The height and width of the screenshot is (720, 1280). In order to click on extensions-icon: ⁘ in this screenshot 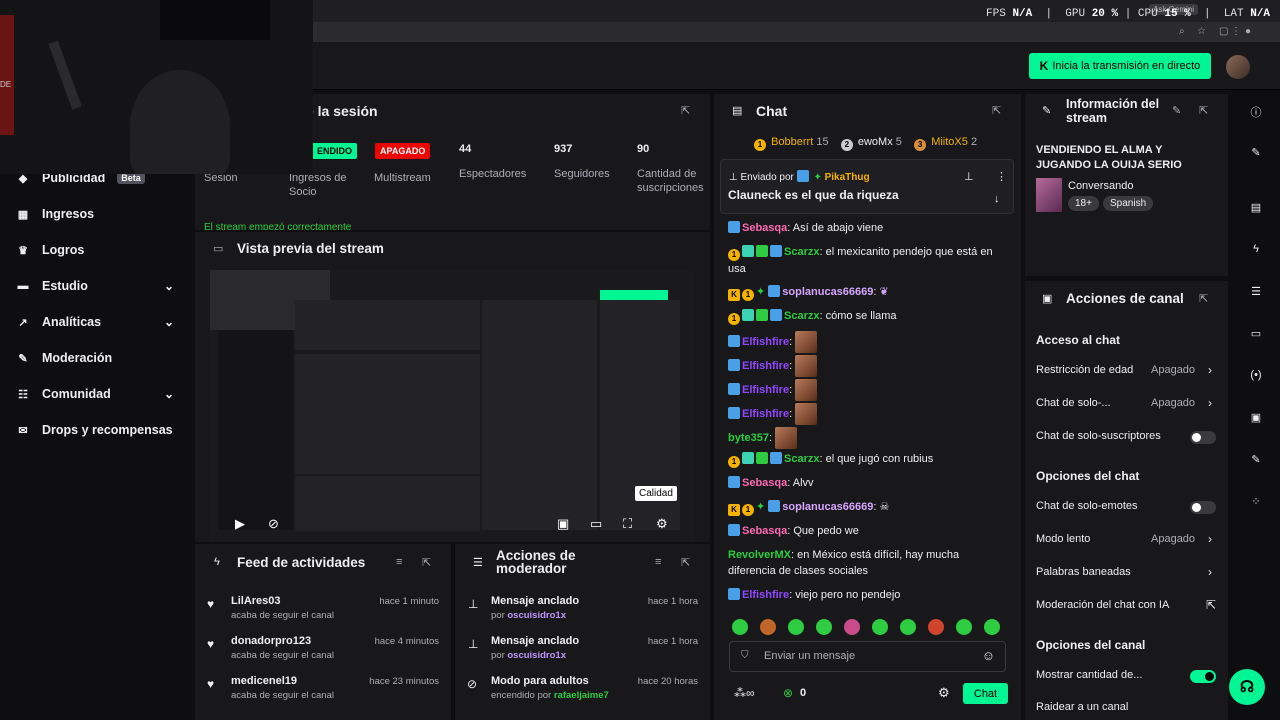, I will do `click(1256, 502)`.